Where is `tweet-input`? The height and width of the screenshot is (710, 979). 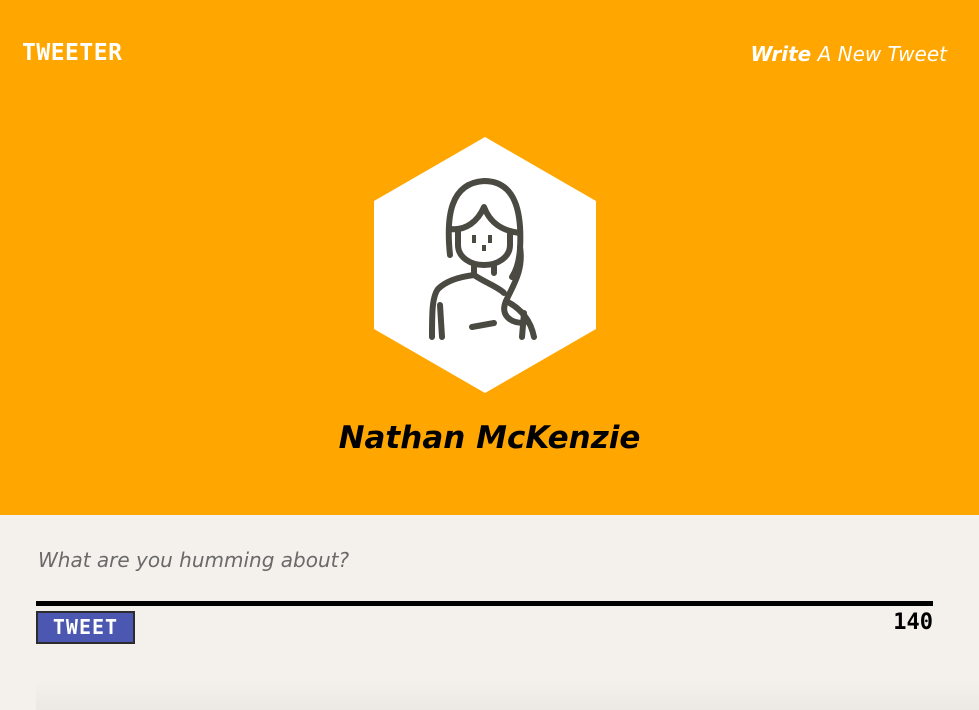
tweet-input is located at coordinates (484, 560).